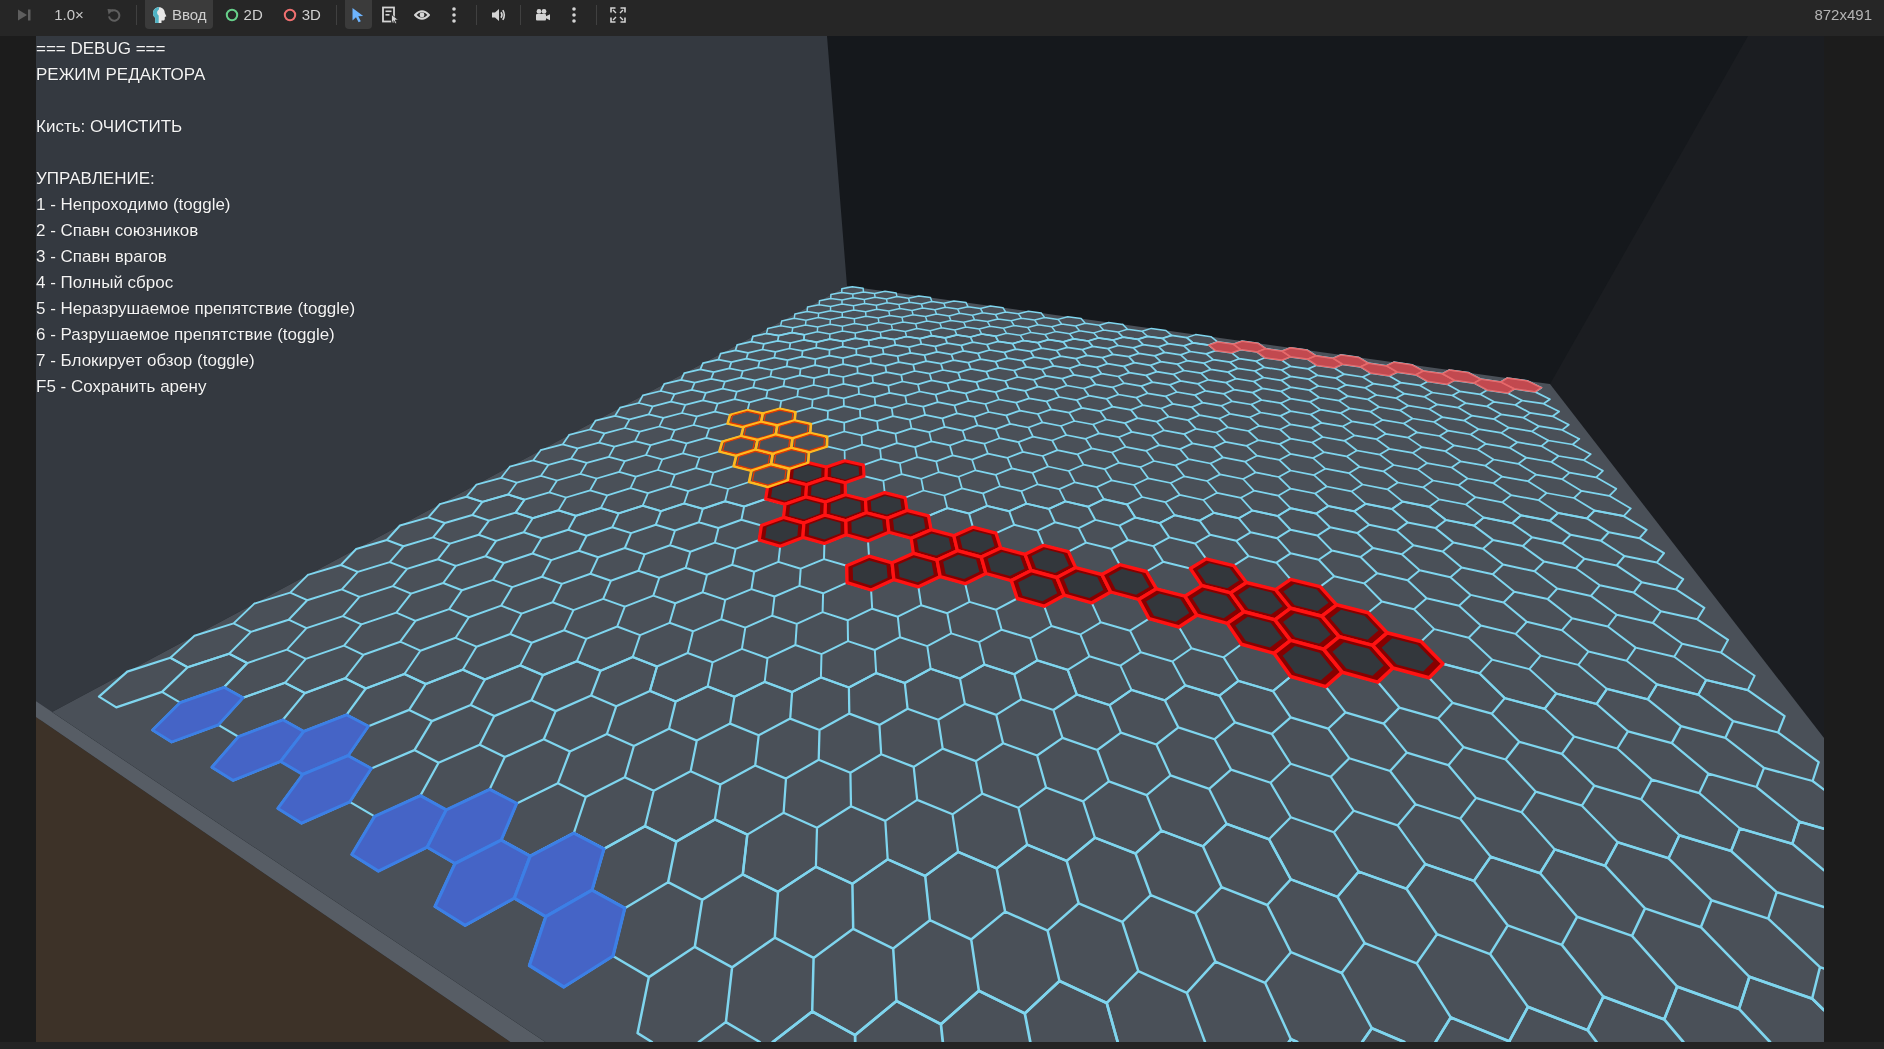 This screenshot has width=1884, height=1049. What do you see at coordinates (24, 14) in the screenshot?
I see `step-forward-icon` at bounding box center [24, 14].